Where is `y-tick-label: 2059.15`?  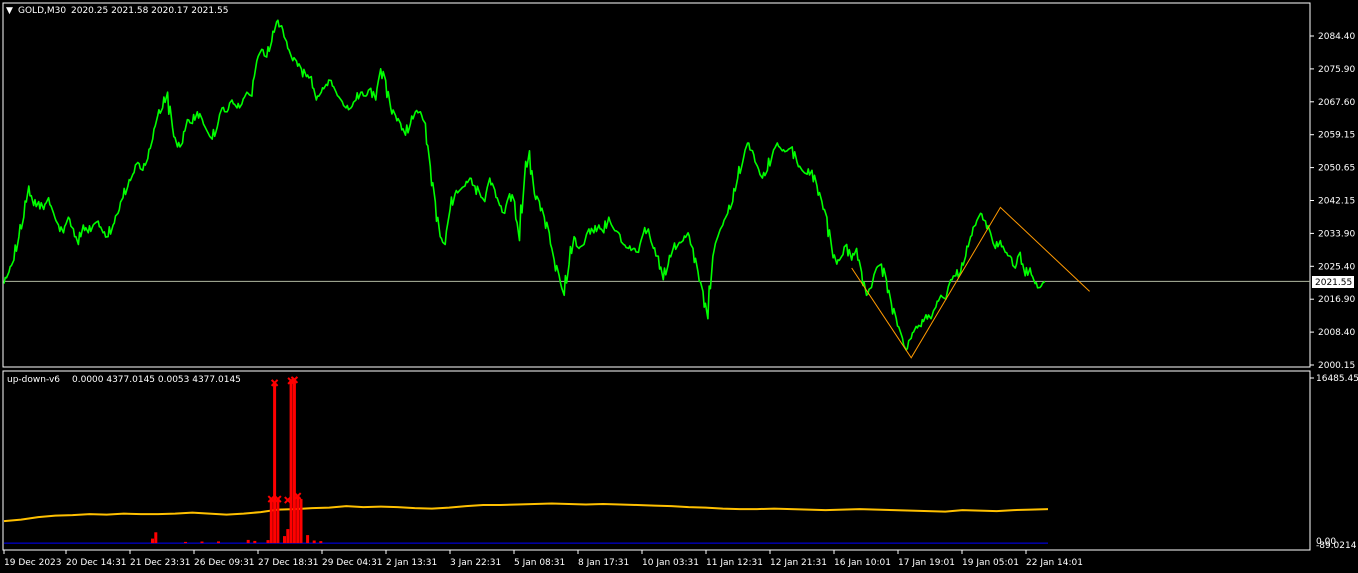 y-tick-label: 2059.15 is located at coordinates (1336, 136).